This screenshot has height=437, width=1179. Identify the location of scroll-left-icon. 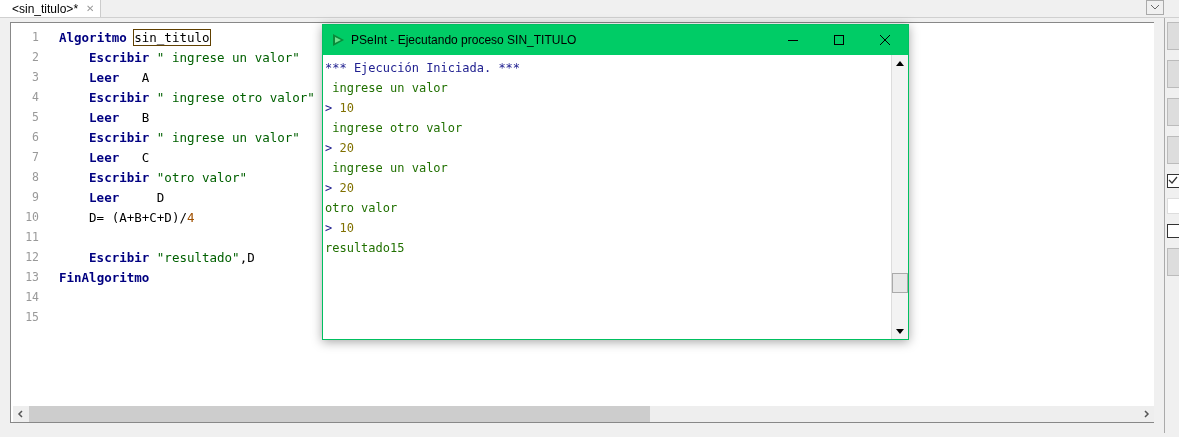
(21, 414).